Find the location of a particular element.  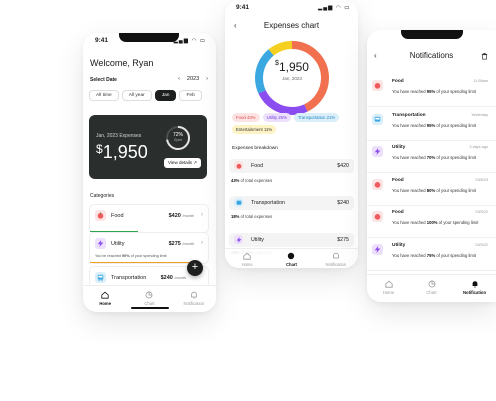

view-details-label: View details is located at coordinates (180, 162).